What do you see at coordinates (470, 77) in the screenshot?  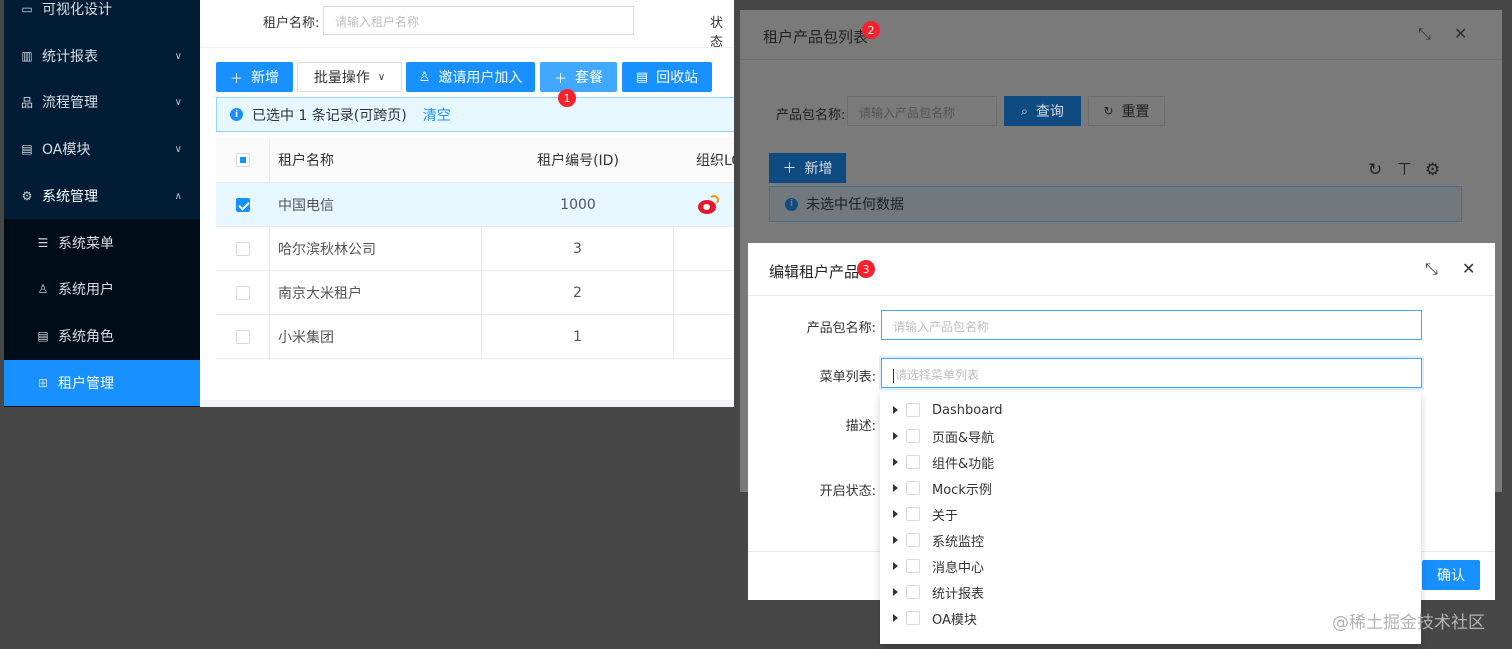 I see `invite-user-button: ♙ 邀请用户加入` at bounding box center [470, 77].